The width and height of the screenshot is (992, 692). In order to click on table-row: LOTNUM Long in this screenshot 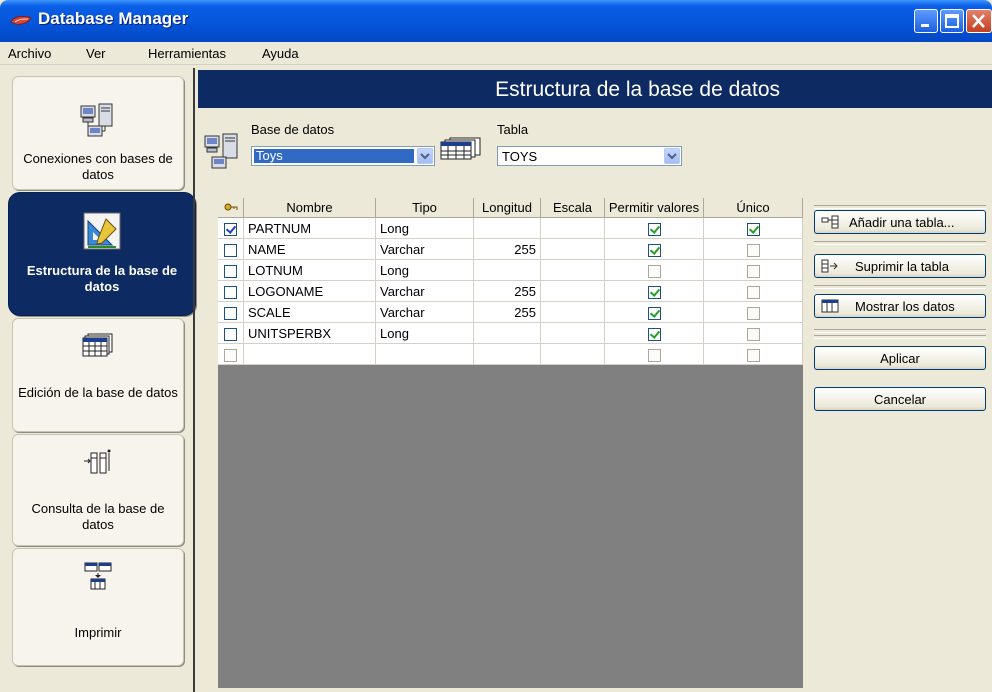, I will do `click(510, 270)`.